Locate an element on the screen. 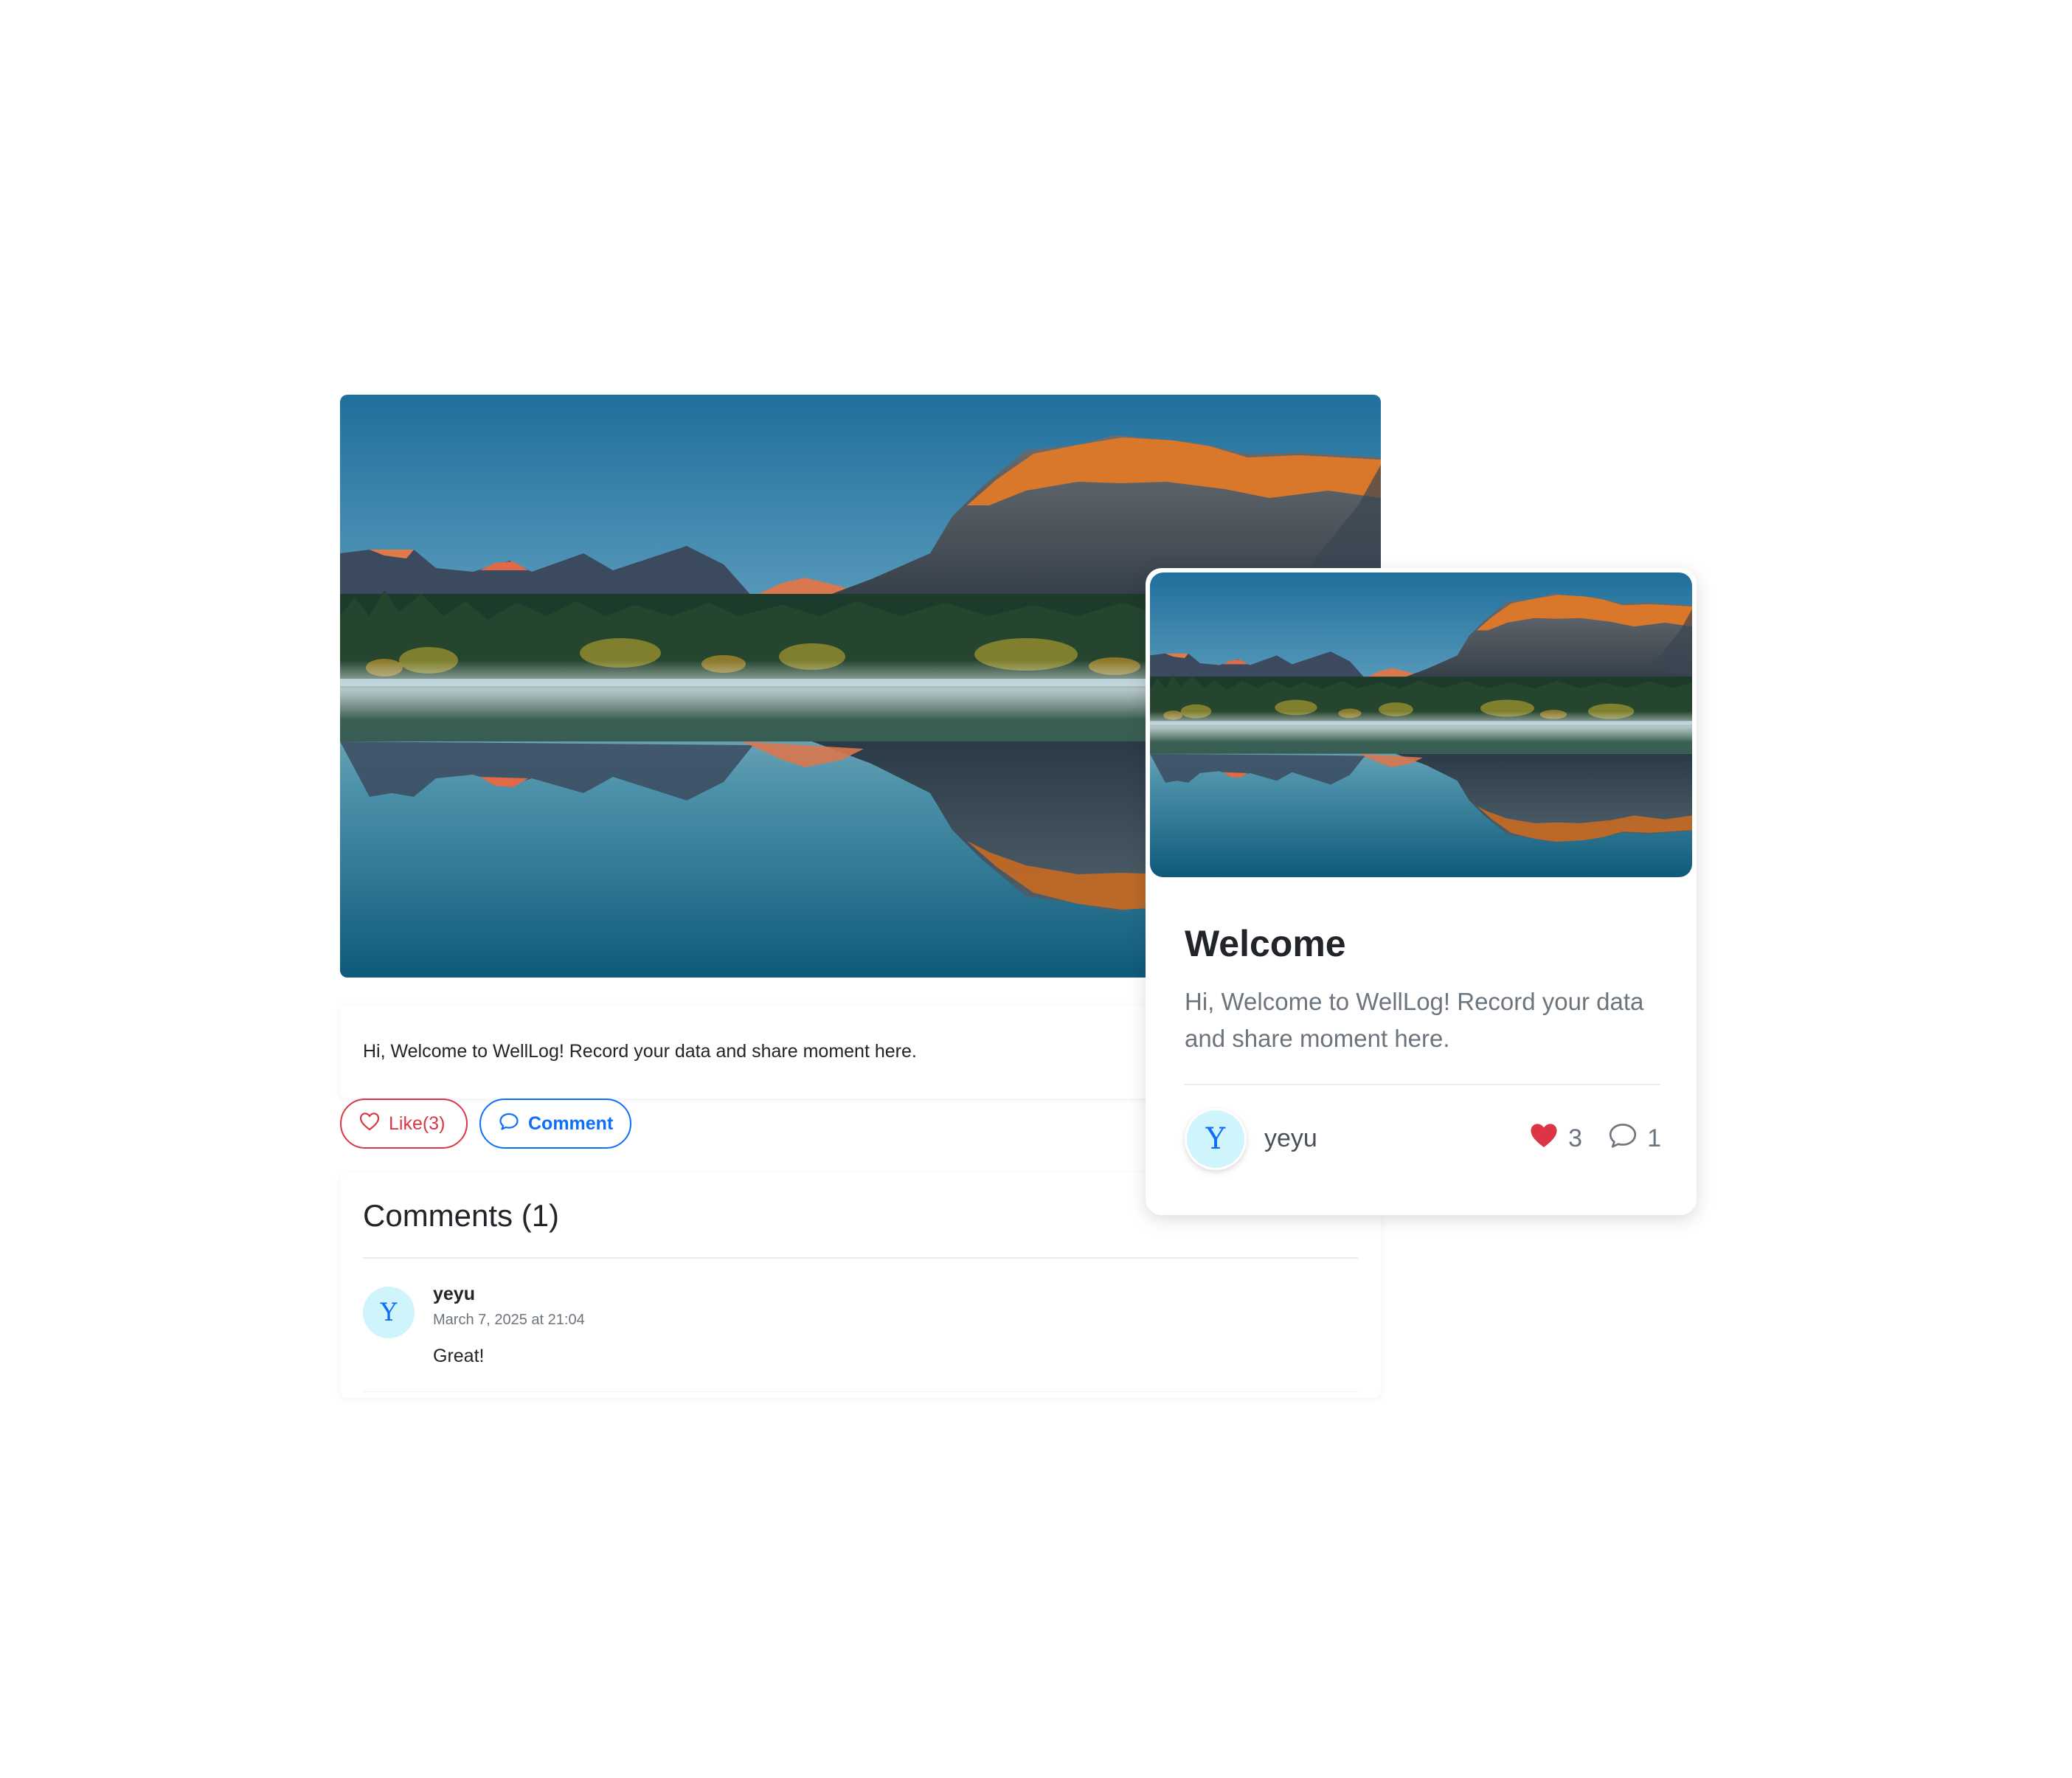 The width and height of the screenshot is (2072, 1778). comment-timestamp: March 7, 2025 at 21:04 is located at coordinates (509, 1320).